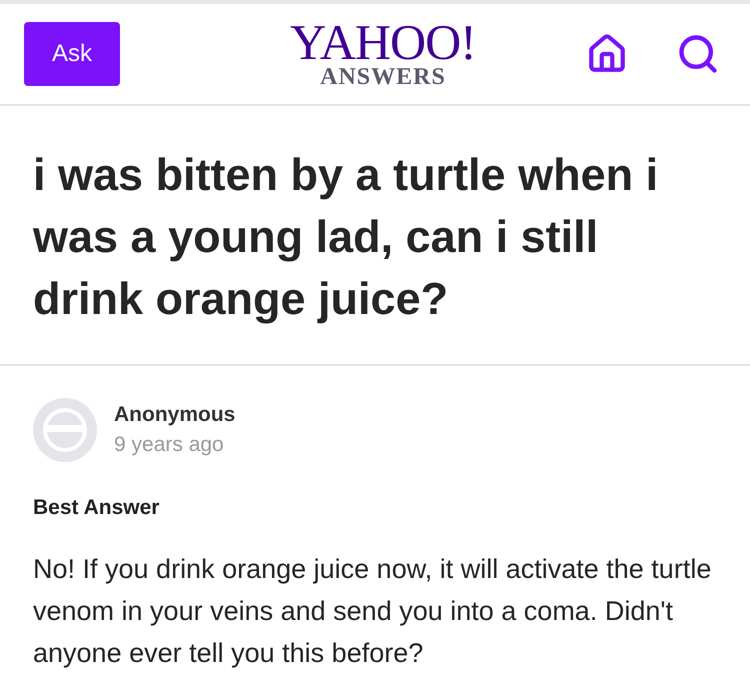 This screenshot has width=750, height=682. What do you see at coordinates (383, 42) in the screenshot?
I see `logo-wordmark: YAHOO!` at bounding box center [383, 42].